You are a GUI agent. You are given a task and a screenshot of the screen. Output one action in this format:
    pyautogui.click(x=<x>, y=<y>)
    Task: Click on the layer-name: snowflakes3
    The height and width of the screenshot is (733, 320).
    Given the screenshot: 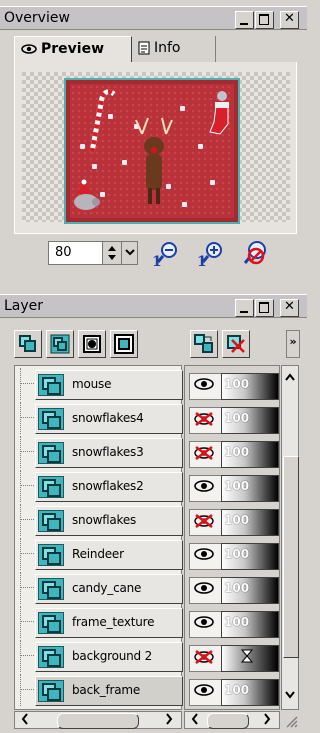 What is the action you would take?
    pyautogui.click(x=108, y=452)
    